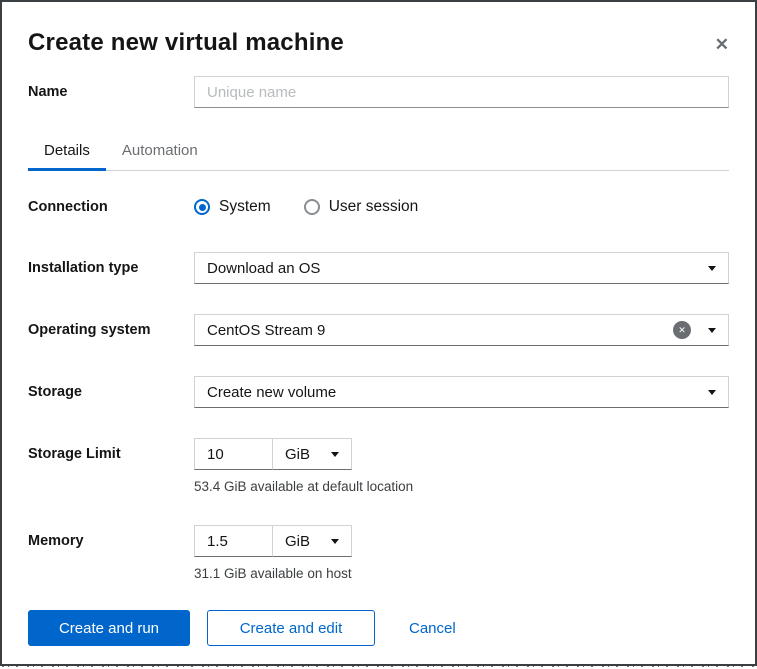  Describe the element at coordinates (273, 573) in the screenshot. I see `memory-helper-text: 31.1 GiB available on host` at that location.